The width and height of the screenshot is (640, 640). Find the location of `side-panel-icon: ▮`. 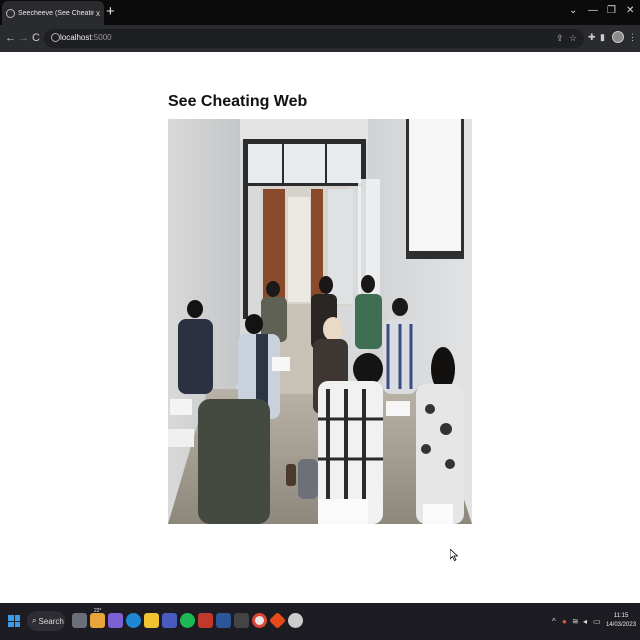

side-panel-icon: ▮ is located at coordinates (602, 37).